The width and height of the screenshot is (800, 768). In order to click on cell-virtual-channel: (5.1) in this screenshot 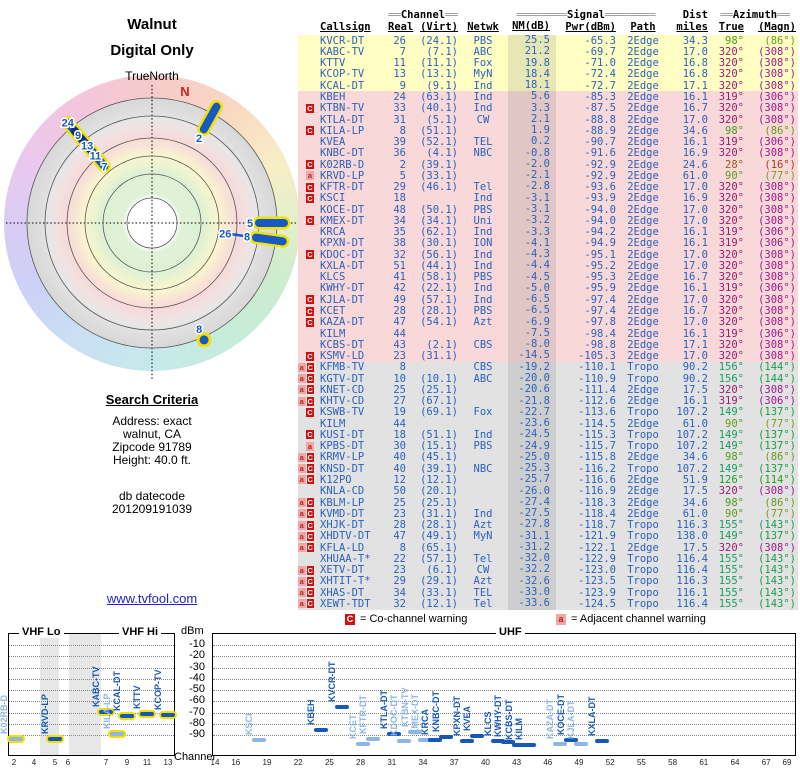, I will do `click(442, 119)`.